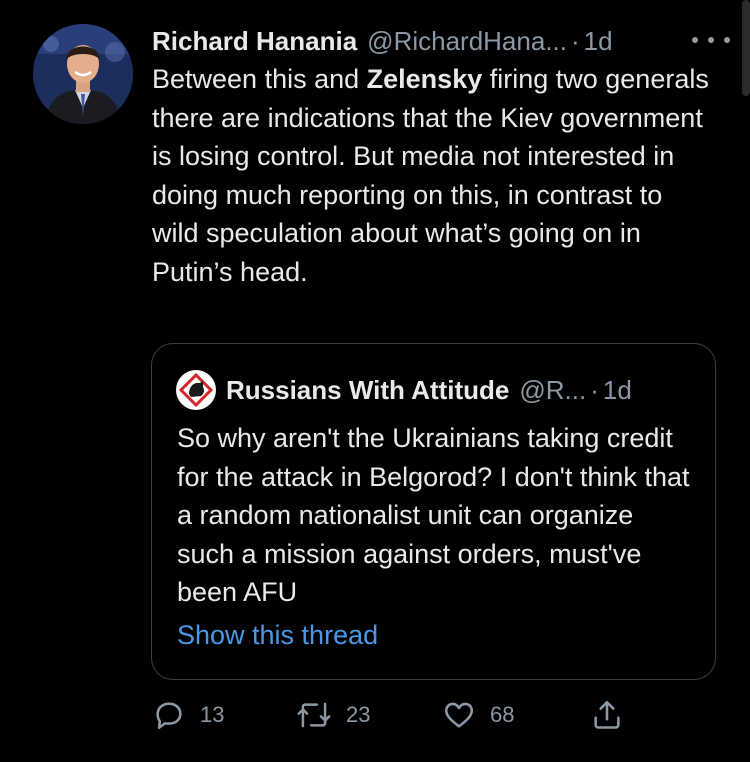 The height and width of the screenshot is (762, 750). What do you see at coordinates (617, 390) in the screenshot?
I see `quoted-timestamp: 1d` at bounding box center [617, 390].